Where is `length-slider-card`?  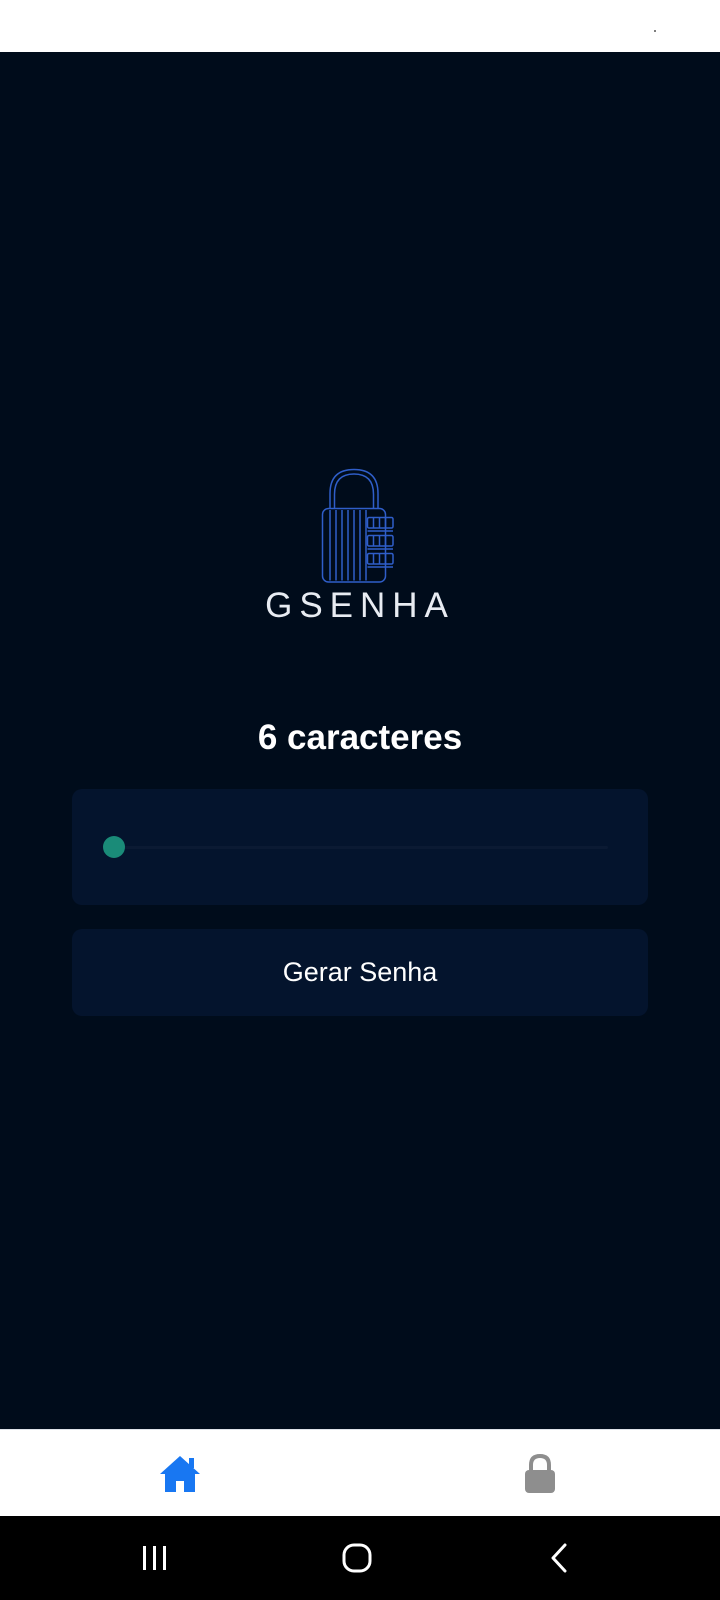
length-slider-card is located at coordinates (360, 847).